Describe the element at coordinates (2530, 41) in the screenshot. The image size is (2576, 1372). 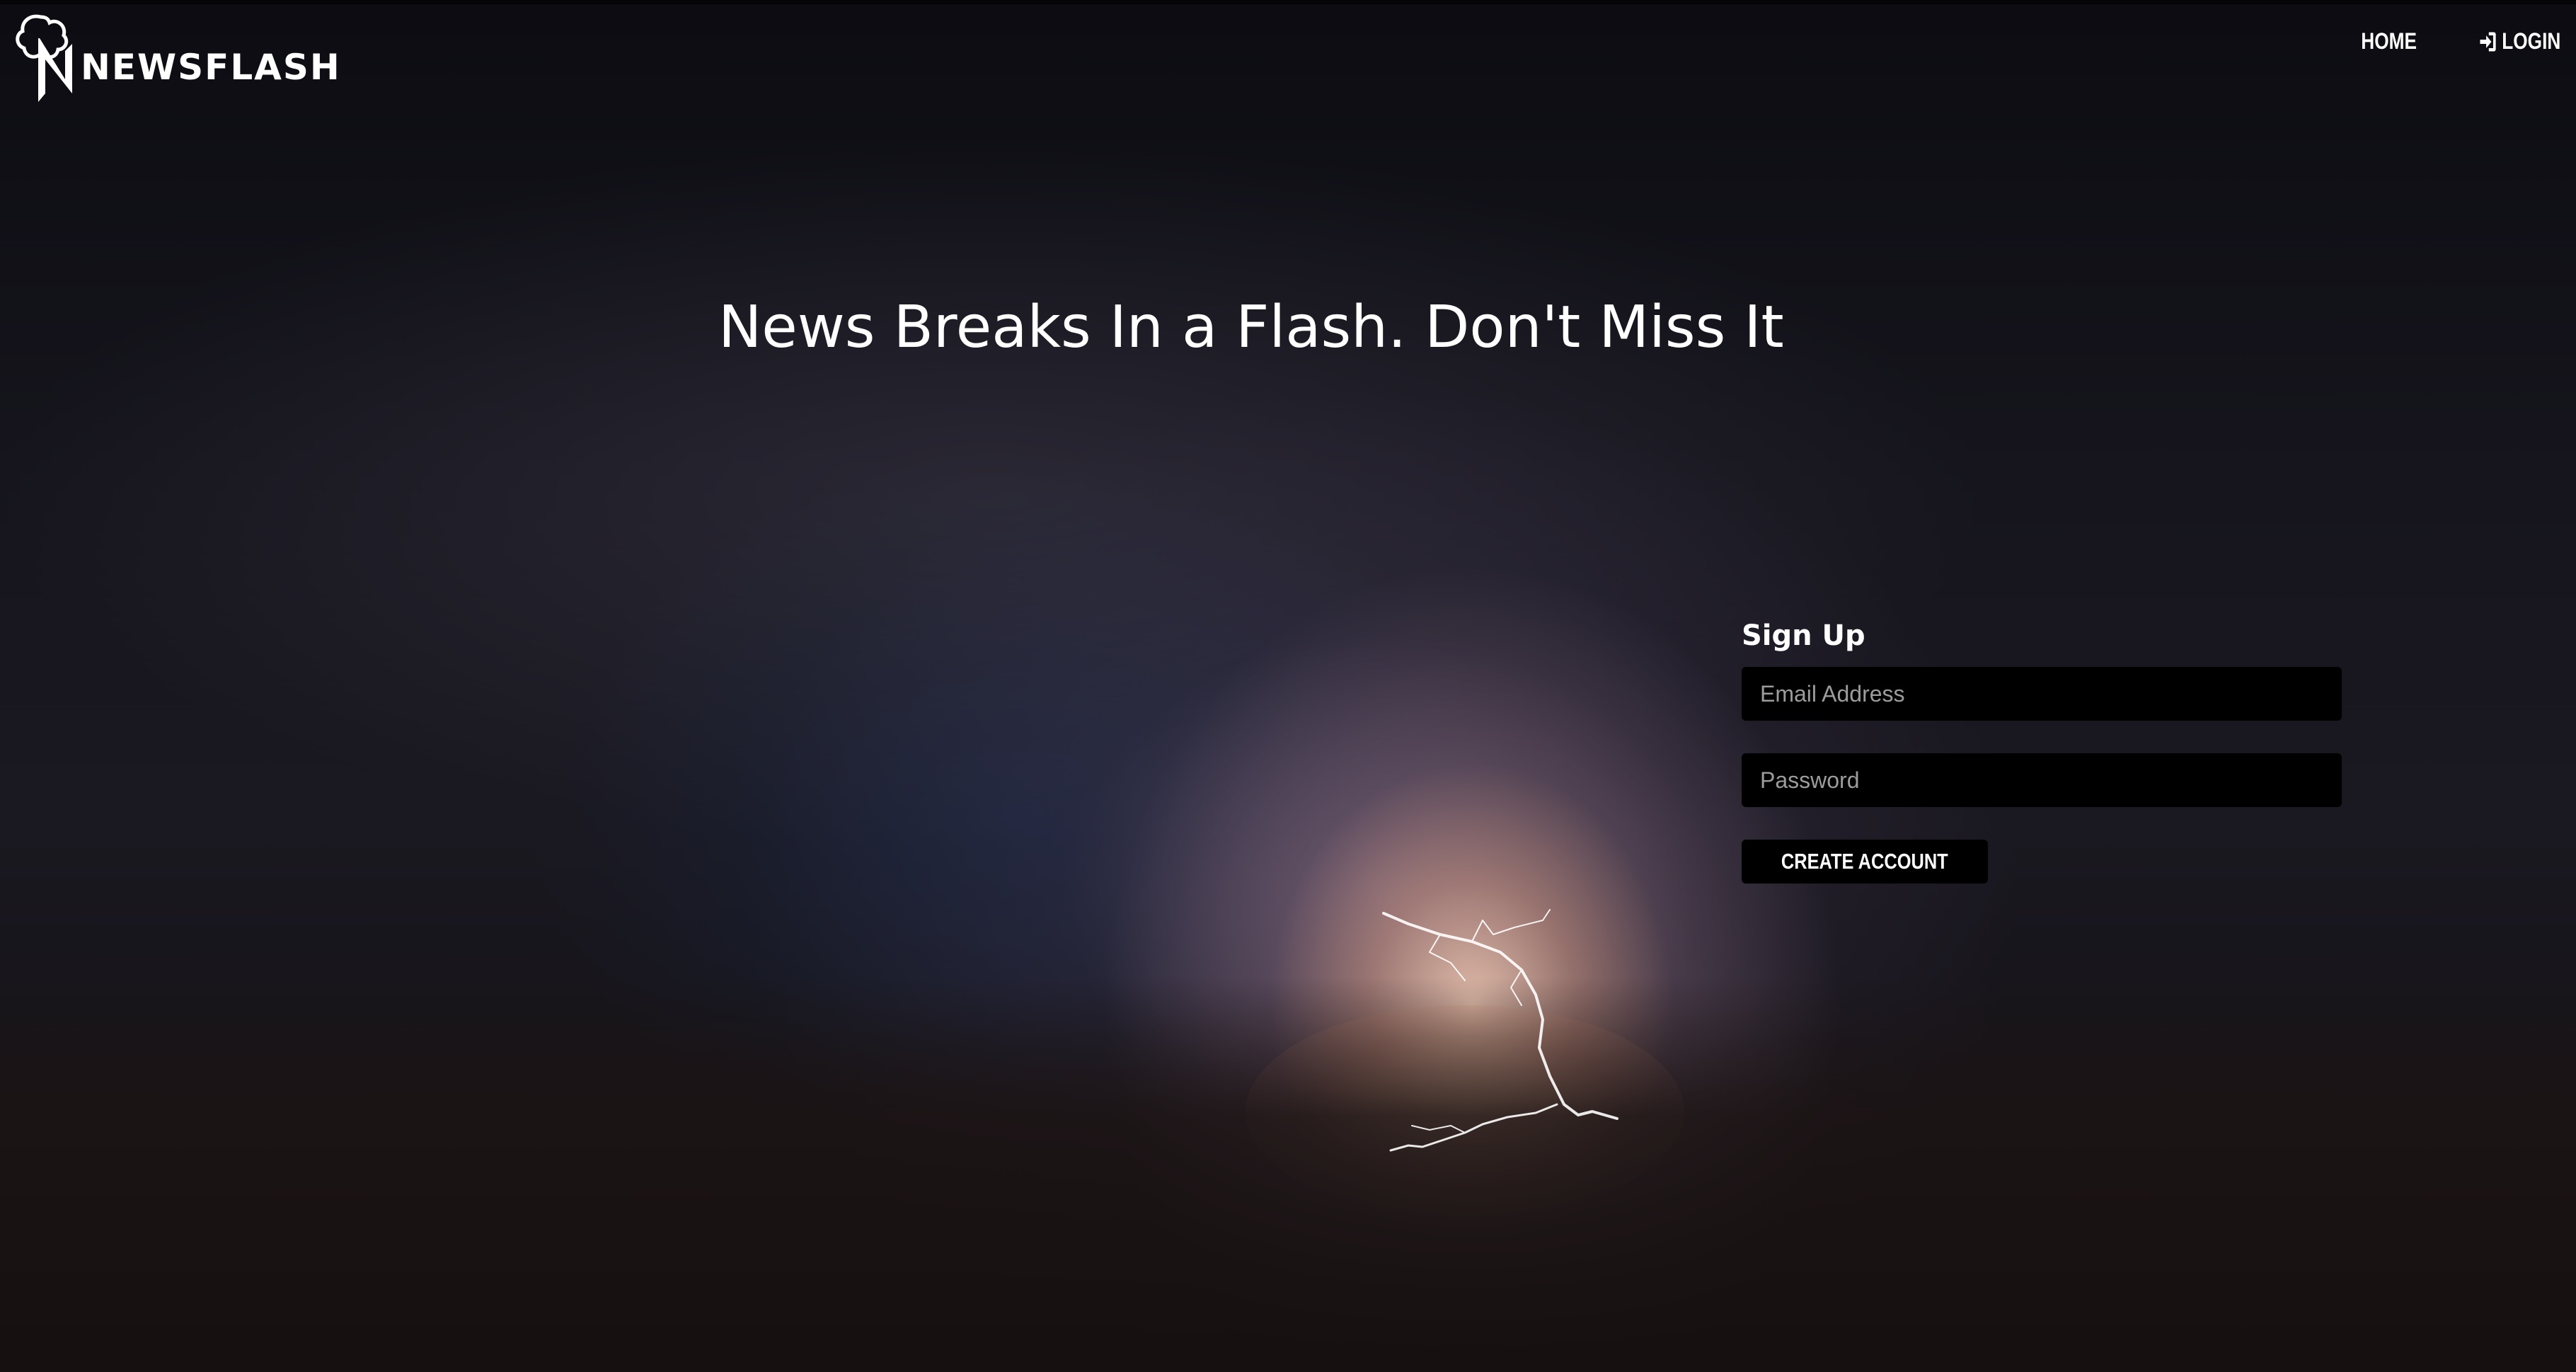
I see `nav-login-label: LOGIN` at that location.